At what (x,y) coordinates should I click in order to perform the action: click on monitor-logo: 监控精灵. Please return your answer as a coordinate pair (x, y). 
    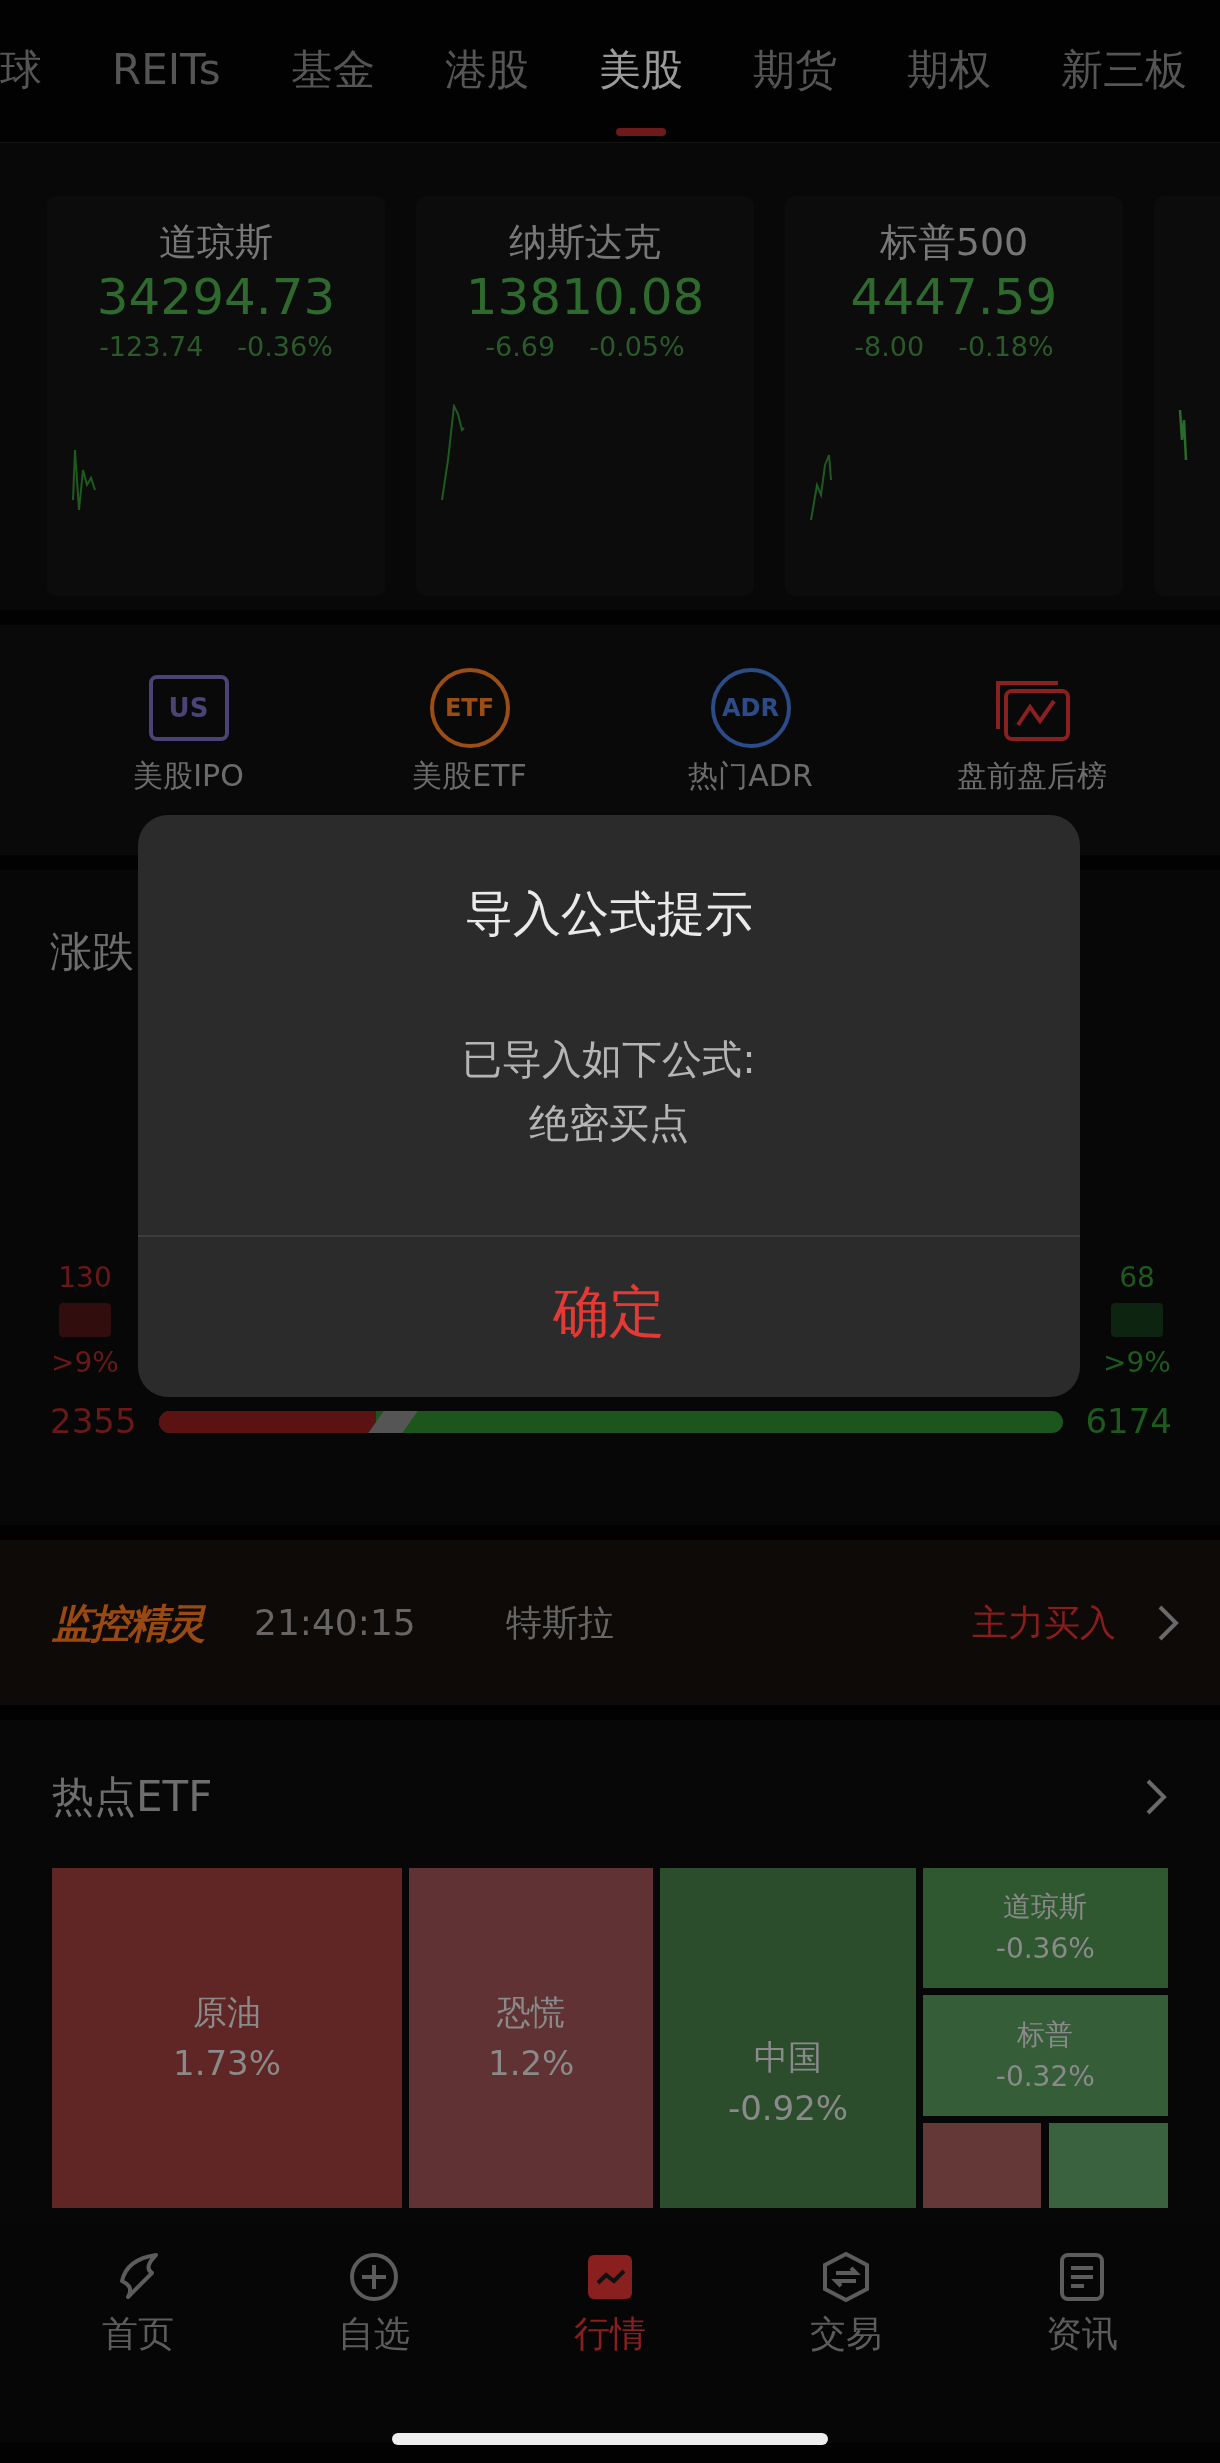
    Looking at the image, I should click on (128, 1623).